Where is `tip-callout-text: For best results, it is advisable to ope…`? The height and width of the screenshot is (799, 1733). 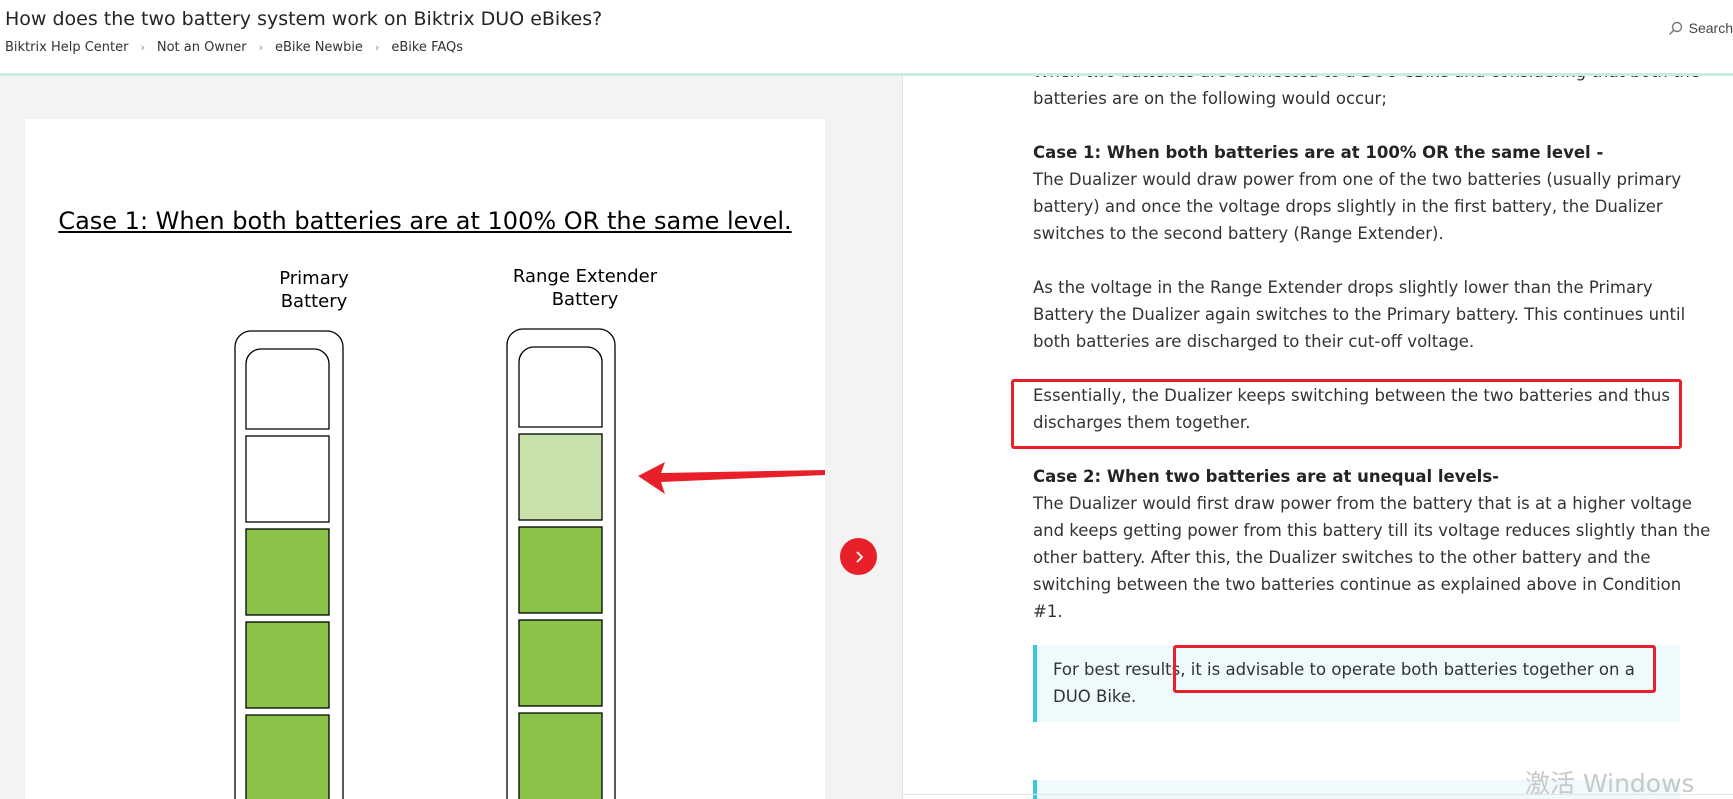
tip-callout-text: For best results, it is advisable to ope… is located at coordinates (1344, 683).